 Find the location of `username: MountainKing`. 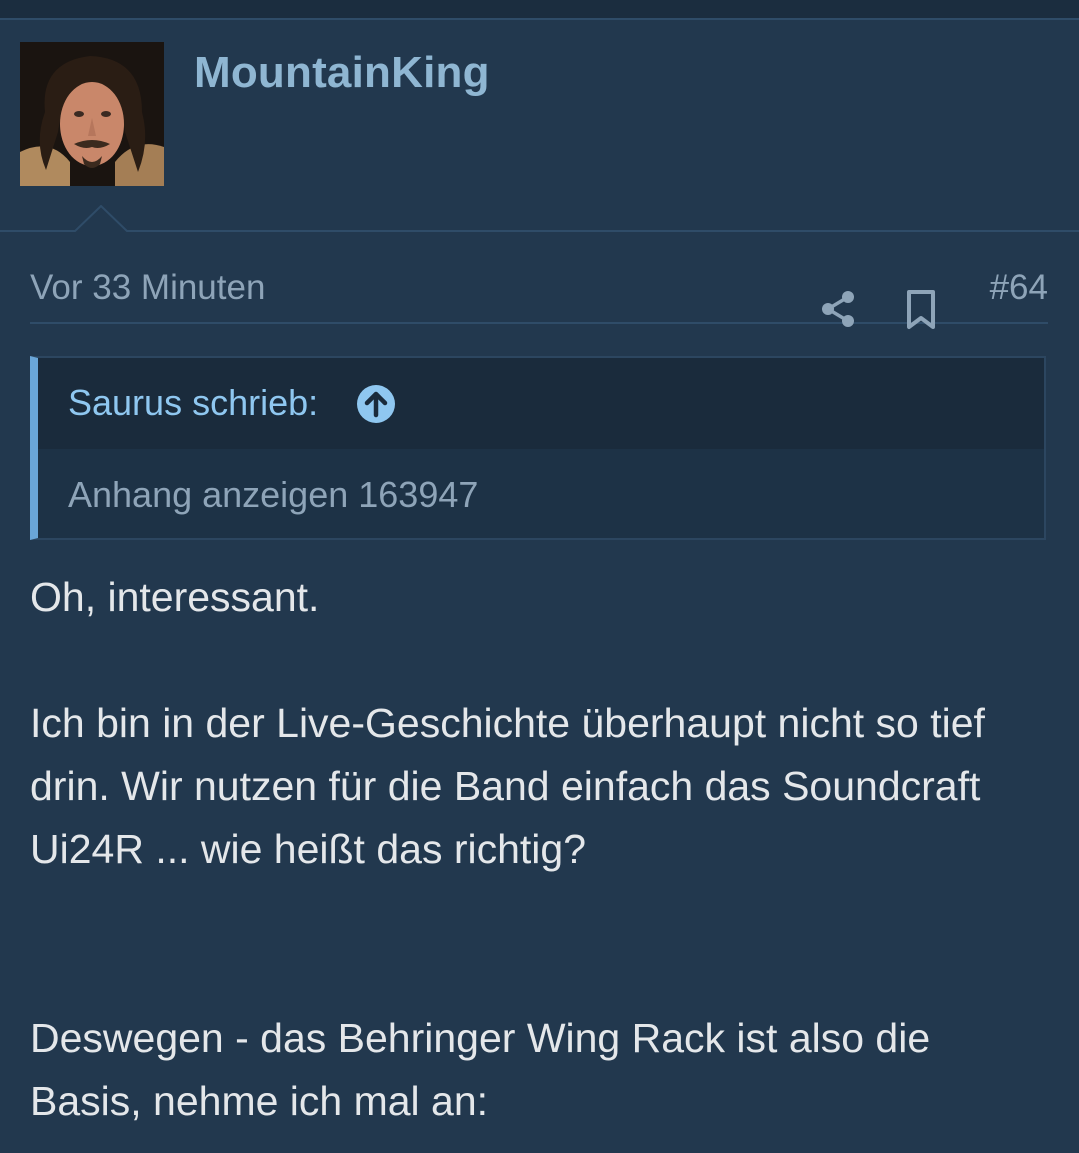

username: MountainKing is located at coordinates (342, 73).